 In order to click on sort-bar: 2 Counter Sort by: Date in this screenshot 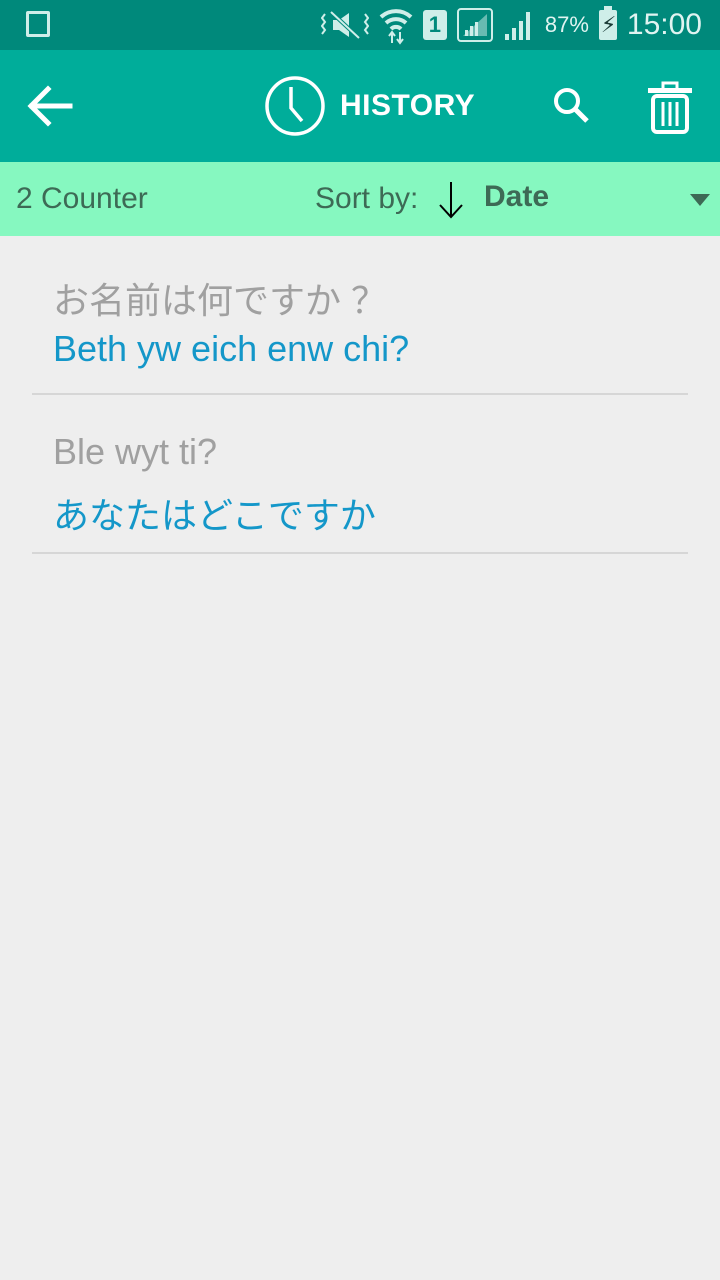, I will do `click(360, 199)`.